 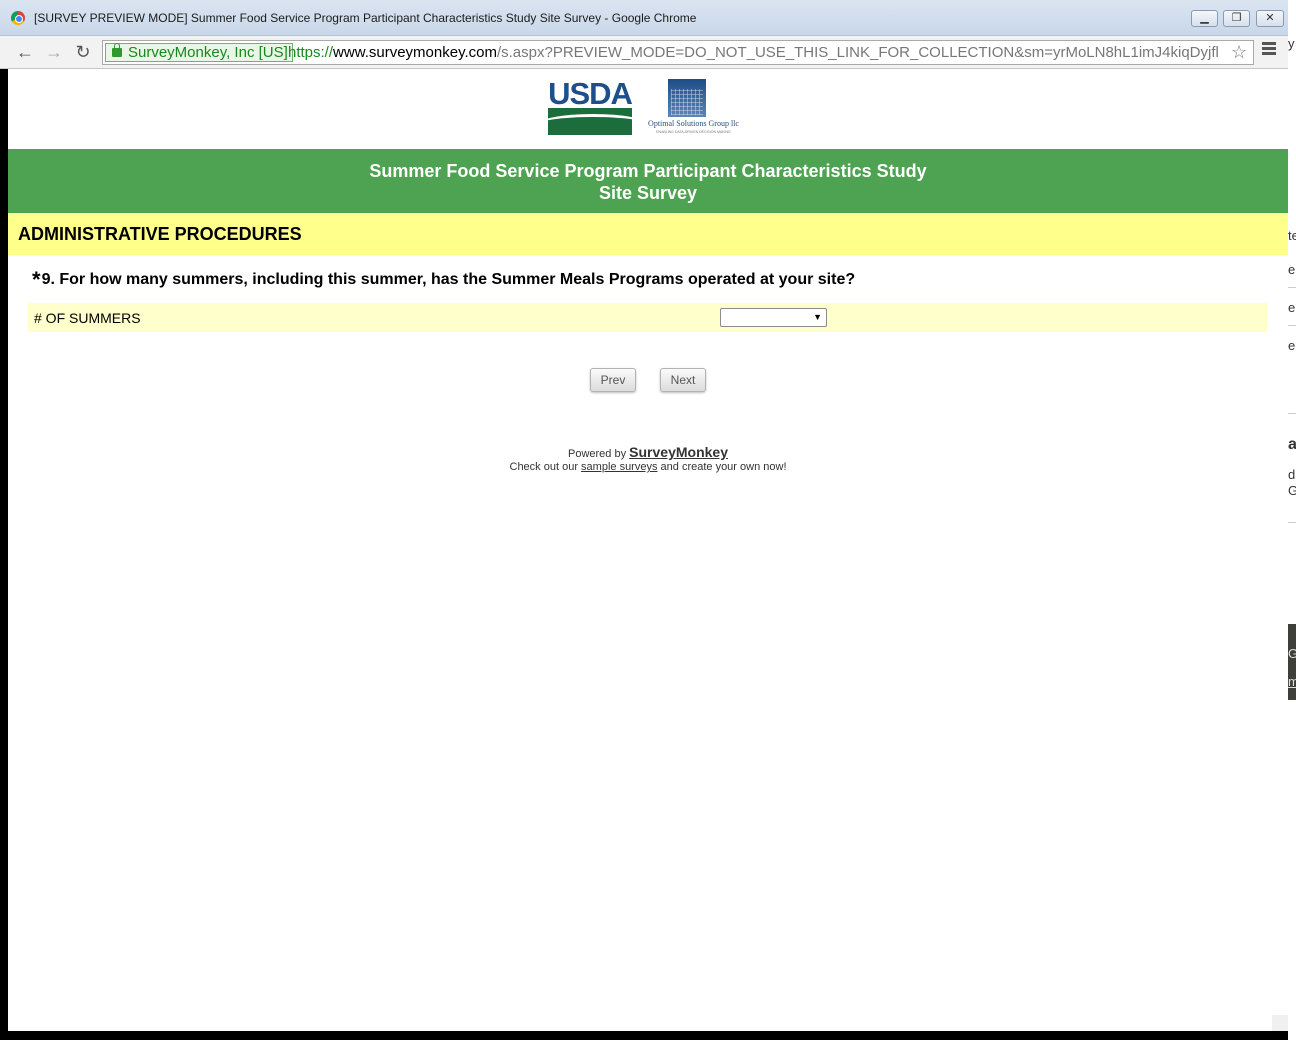 What do you see at coordinates (1292, 681) in the screenshot?
I see `background-text: m` at bounding box center [1292, 681].